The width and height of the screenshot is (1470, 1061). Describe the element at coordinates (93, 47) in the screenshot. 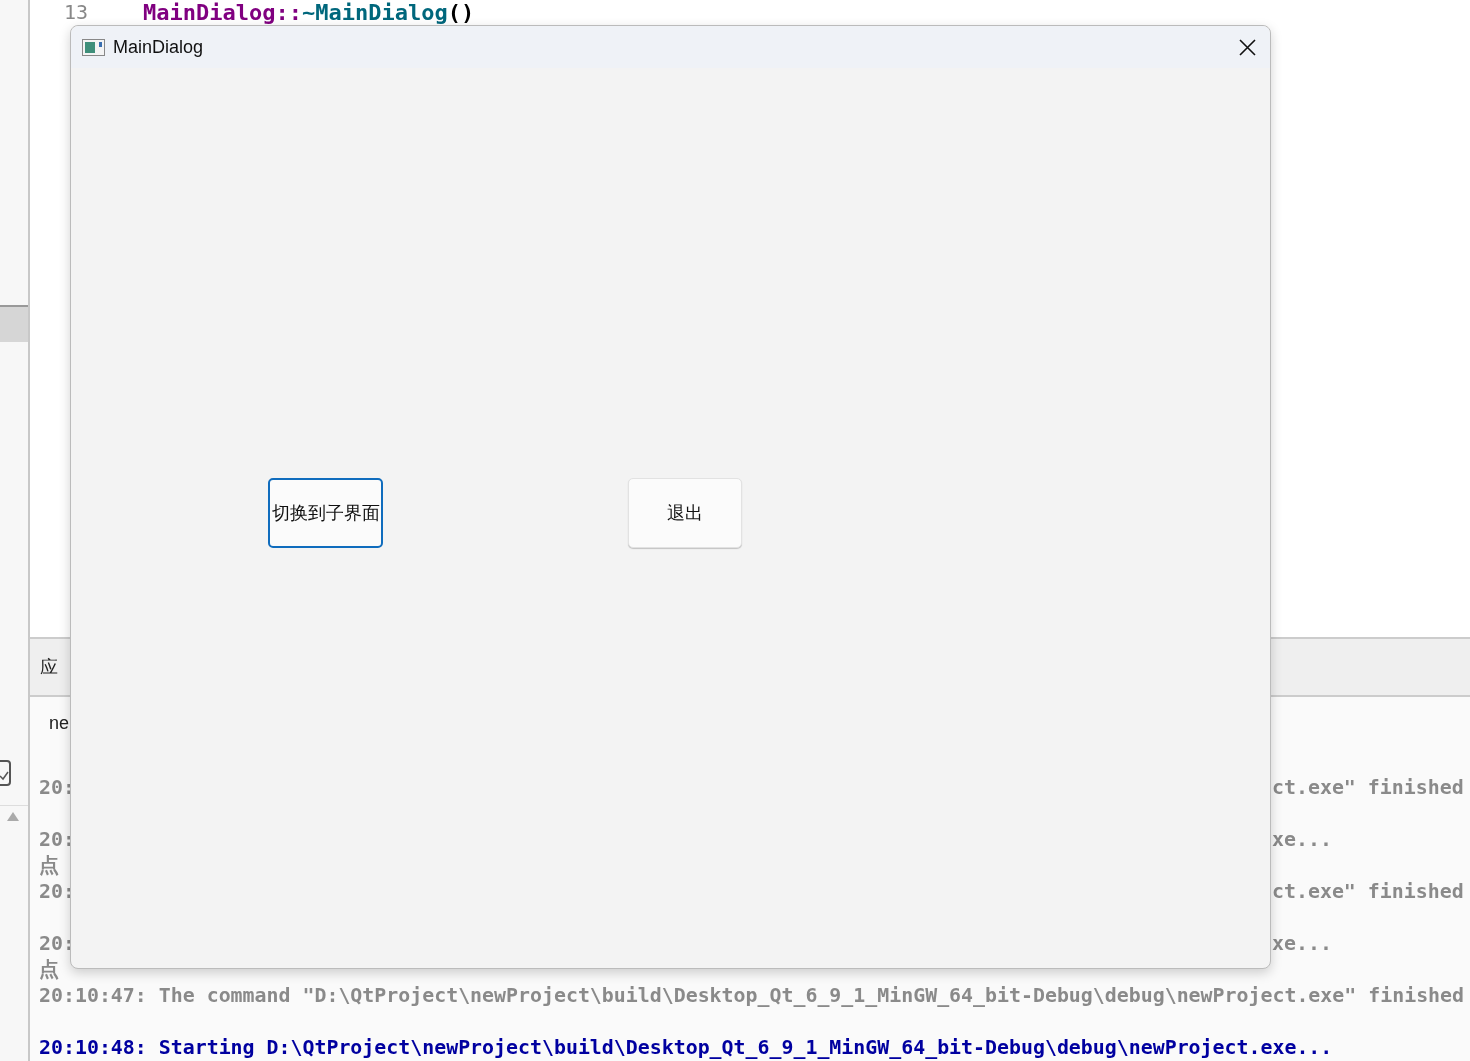

I see `window-icon` at that location.